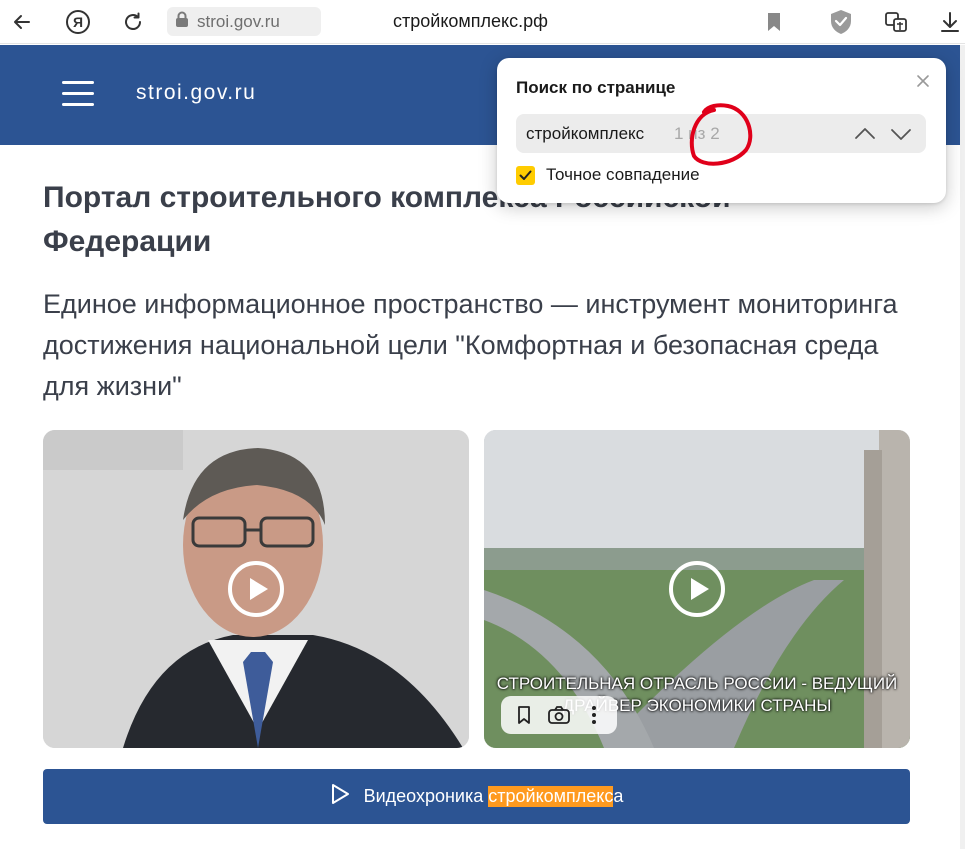  What do you see at coordinates (923, 81) in the screenshot?
I see `close-icon` at bounding box center [923, 81].